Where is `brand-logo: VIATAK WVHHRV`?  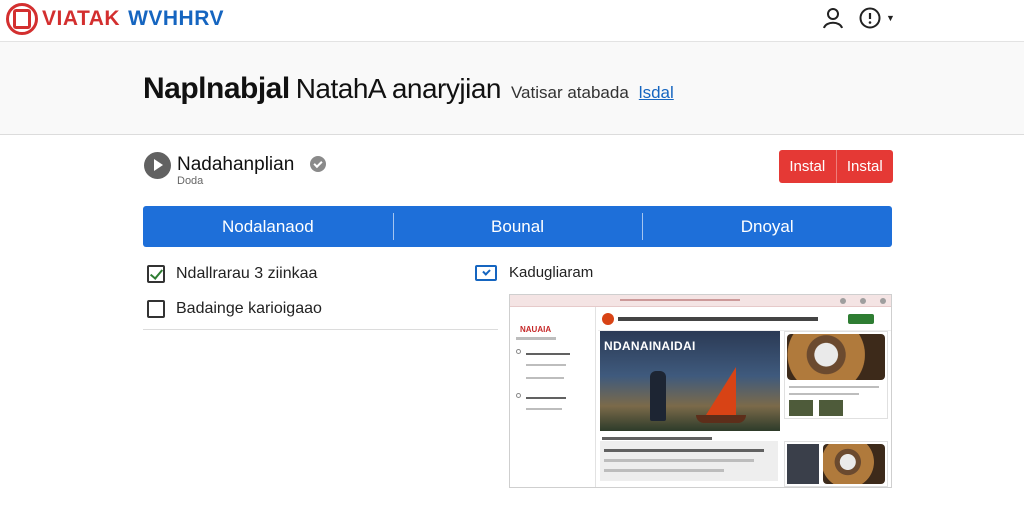
brand-logo: VIATAK WVHHRV is located at coordinates (115, 19).